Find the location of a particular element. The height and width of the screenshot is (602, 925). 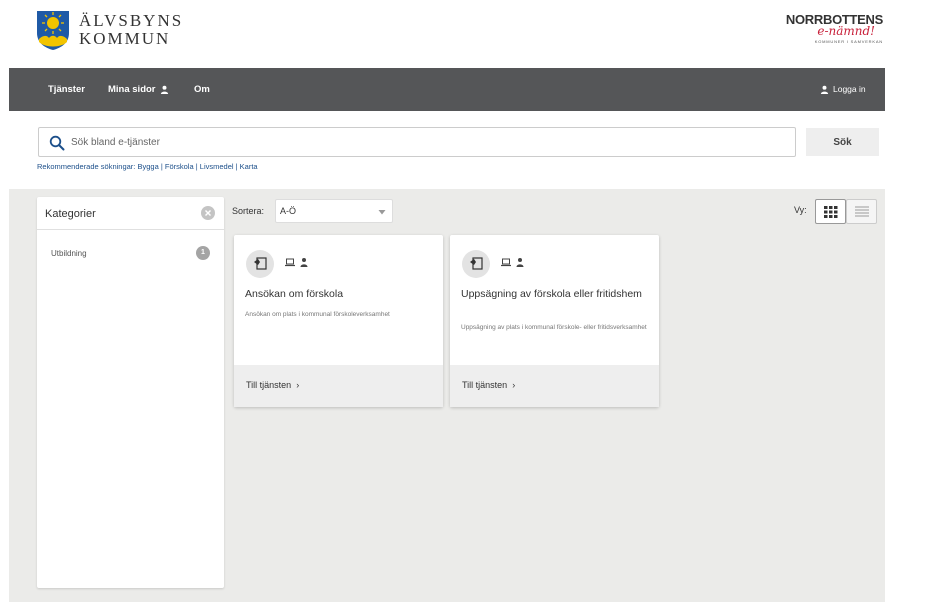

service-title: Uppsägning av förskola eller fritidshem is located at coordinates (551, 294).